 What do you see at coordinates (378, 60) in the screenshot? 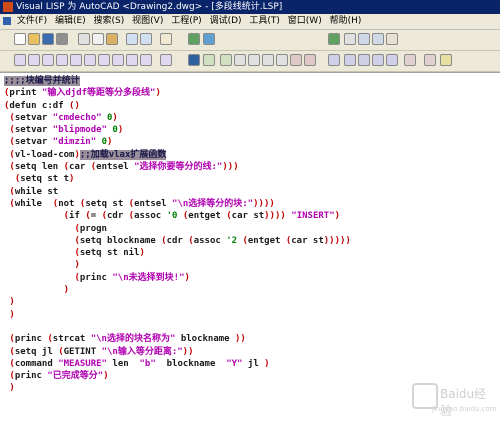
I see `symbol-service-icon` at bounding box center [378, 60].